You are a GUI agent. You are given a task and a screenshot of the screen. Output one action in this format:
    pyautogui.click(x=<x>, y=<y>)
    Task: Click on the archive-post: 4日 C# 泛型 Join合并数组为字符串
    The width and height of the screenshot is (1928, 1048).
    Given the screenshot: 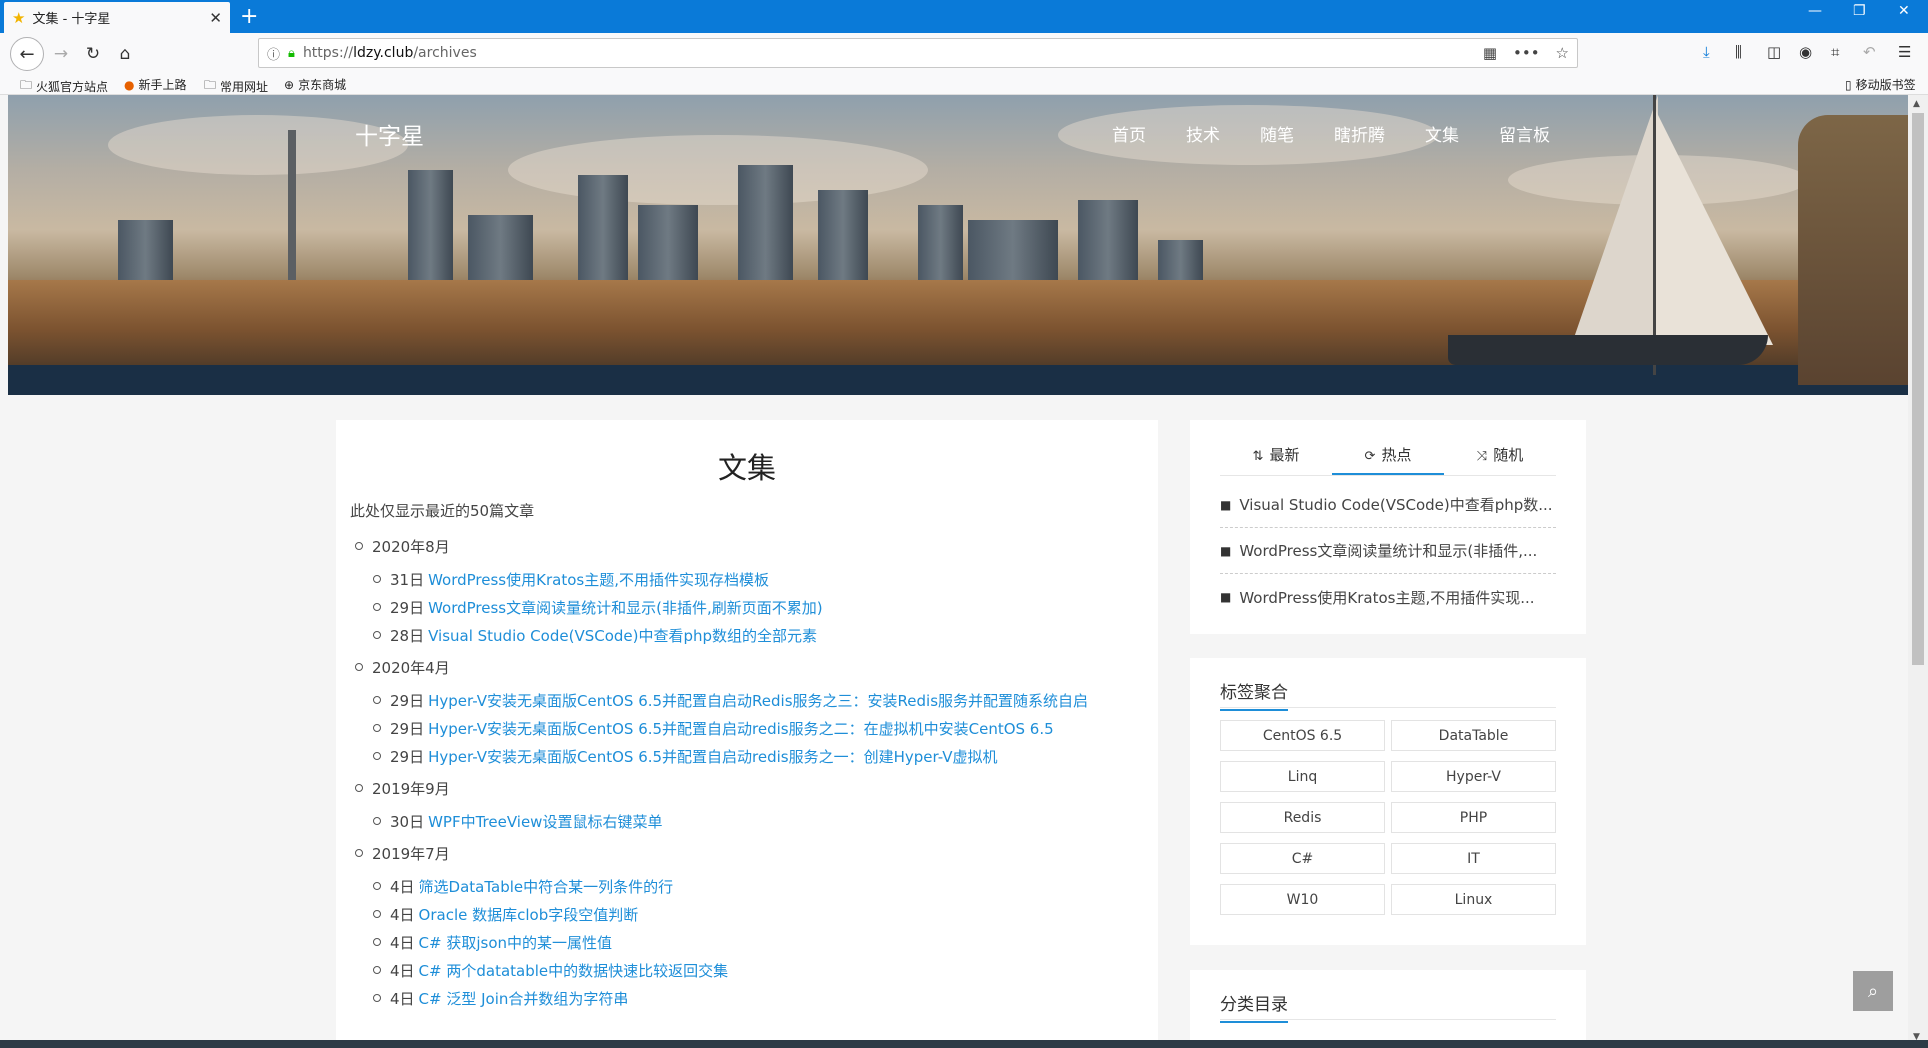 What is the action you would take?
    pyautogui.click(x=759, y=998)
    